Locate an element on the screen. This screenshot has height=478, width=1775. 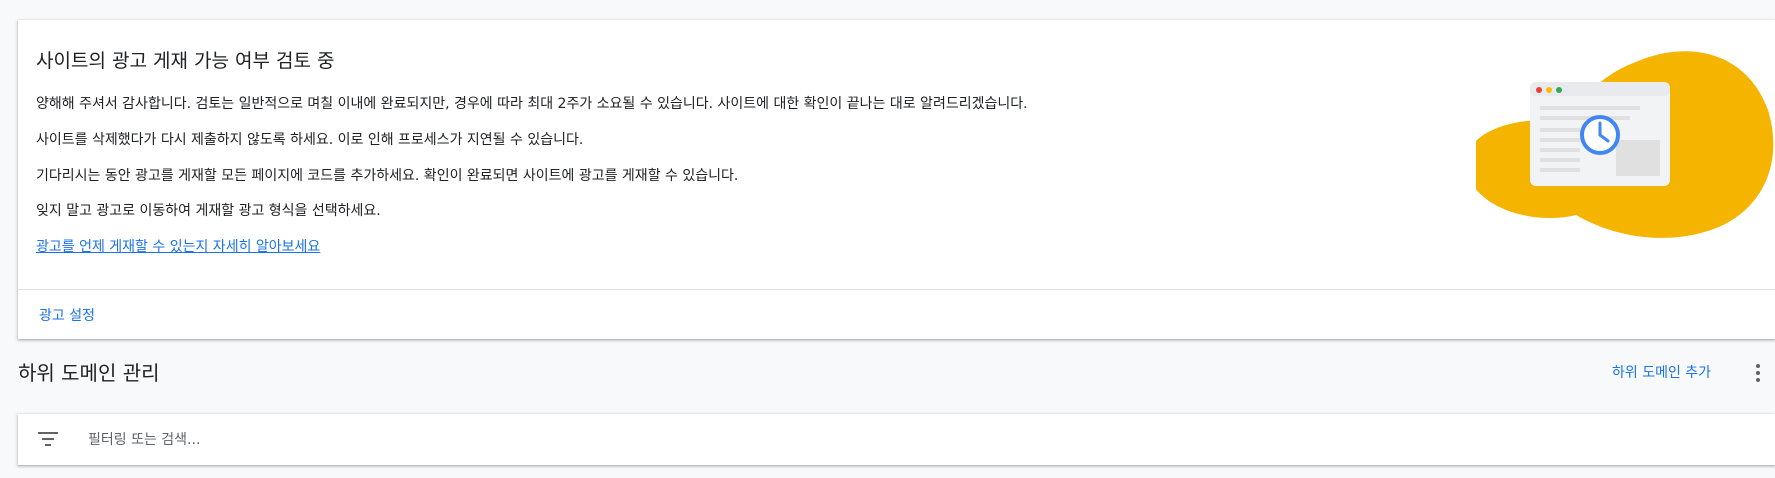
ads-settings-button: 광고 설정 is located at coordinates (67, 315).